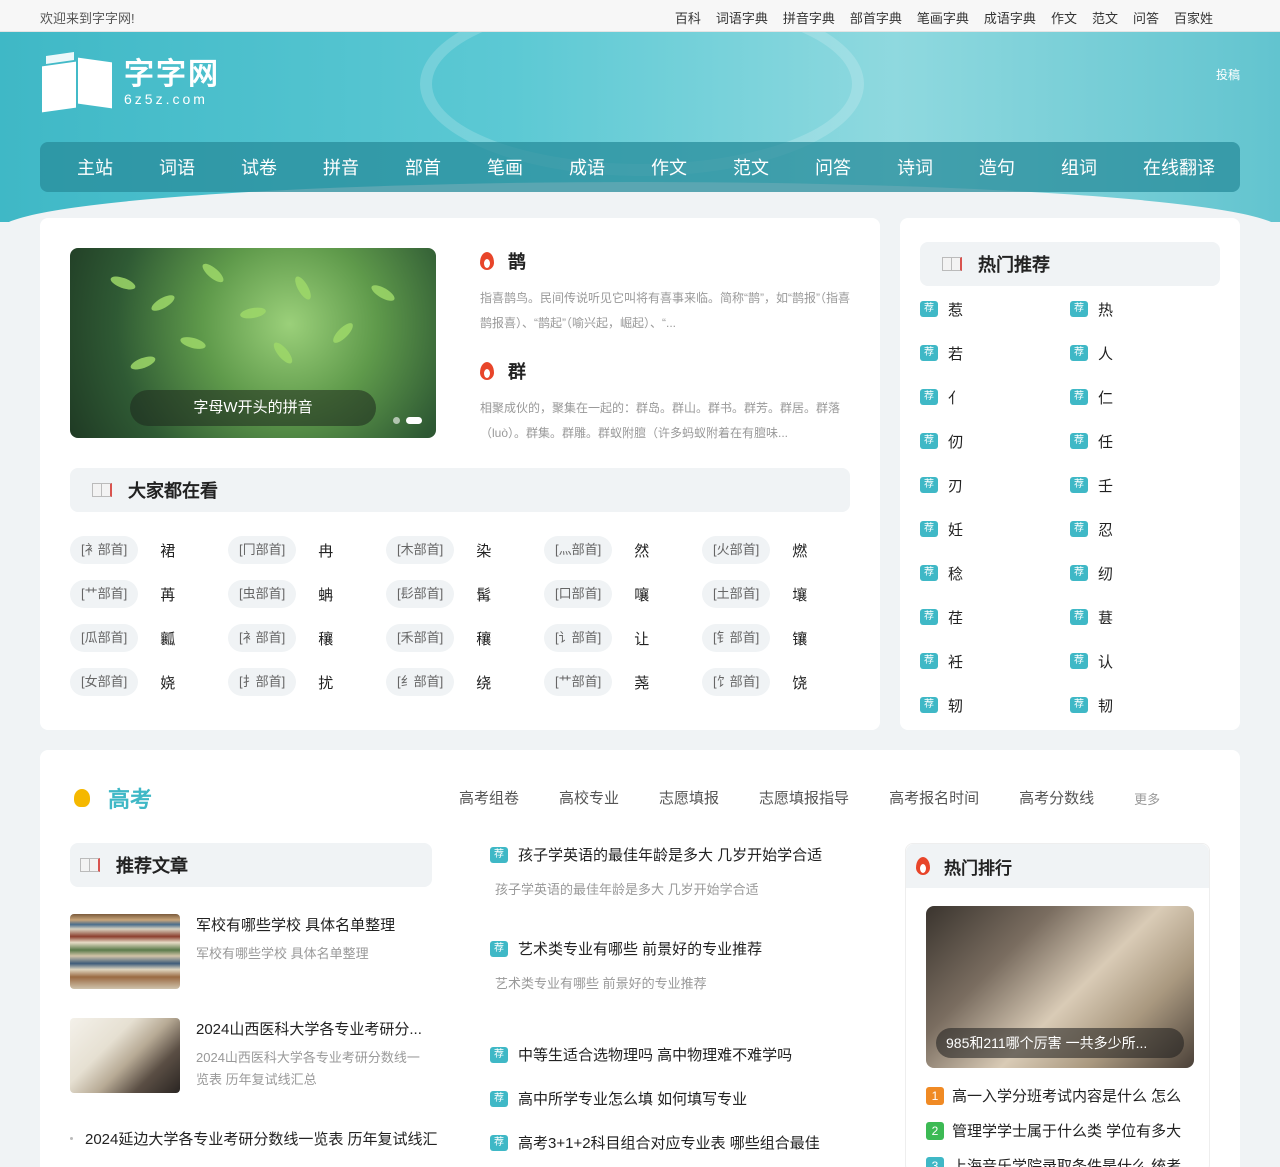  I want to click on char-link: 染, so click(483, 550).